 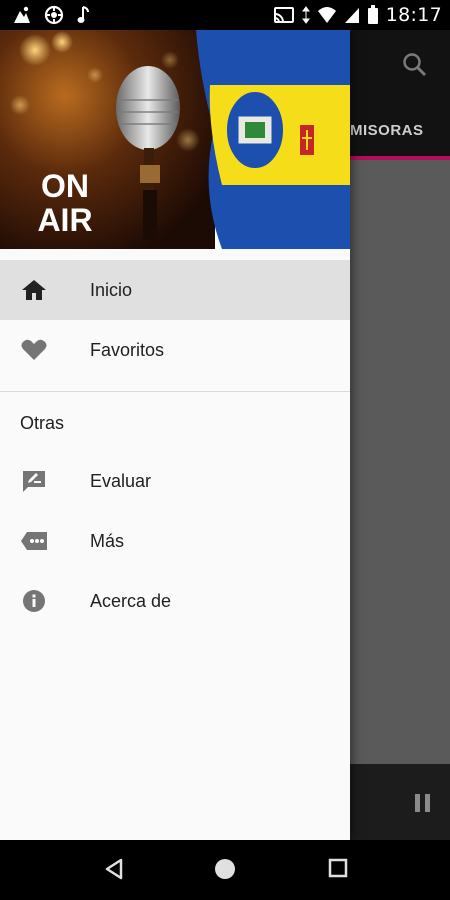 I want to click on menu-label-inicio: Inicio, so click(x=111, y=289).